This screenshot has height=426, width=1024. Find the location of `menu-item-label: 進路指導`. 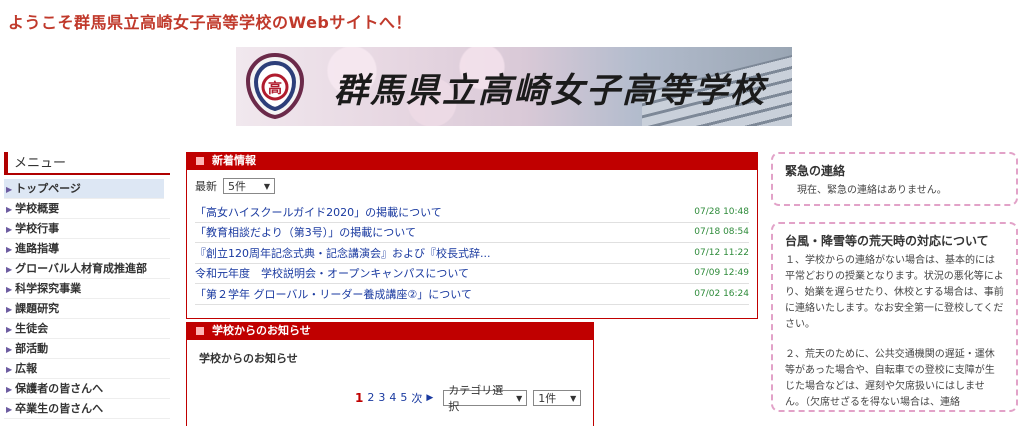

menu-item-label: 進路指導 is located at coordinates (37, 248).